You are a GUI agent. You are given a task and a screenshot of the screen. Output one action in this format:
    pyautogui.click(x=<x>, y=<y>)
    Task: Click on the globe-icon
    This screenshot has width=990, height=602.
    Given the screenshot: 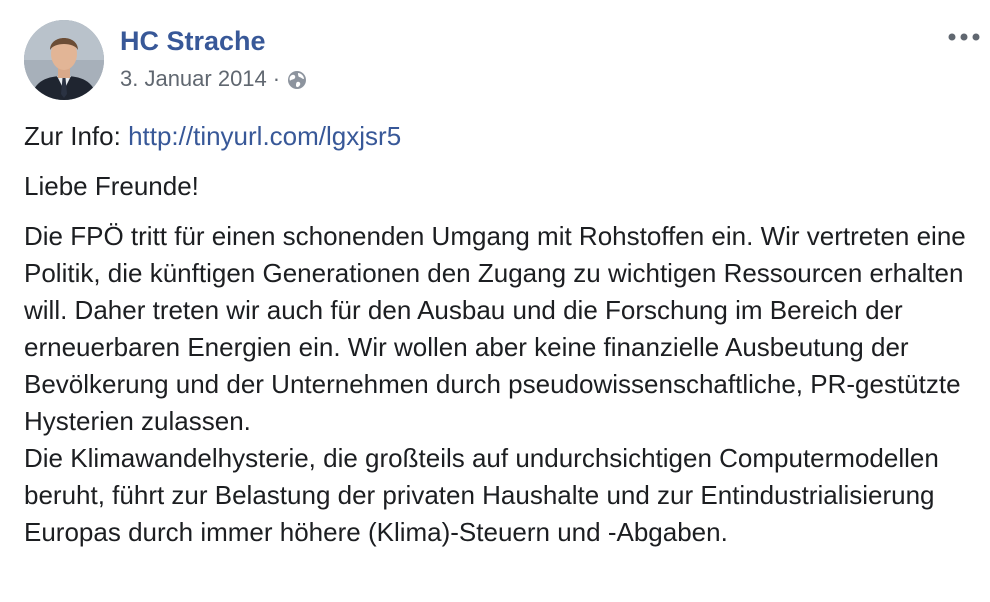 What is the action you would take?
    pyautogui.click(x=297, y=80)
    